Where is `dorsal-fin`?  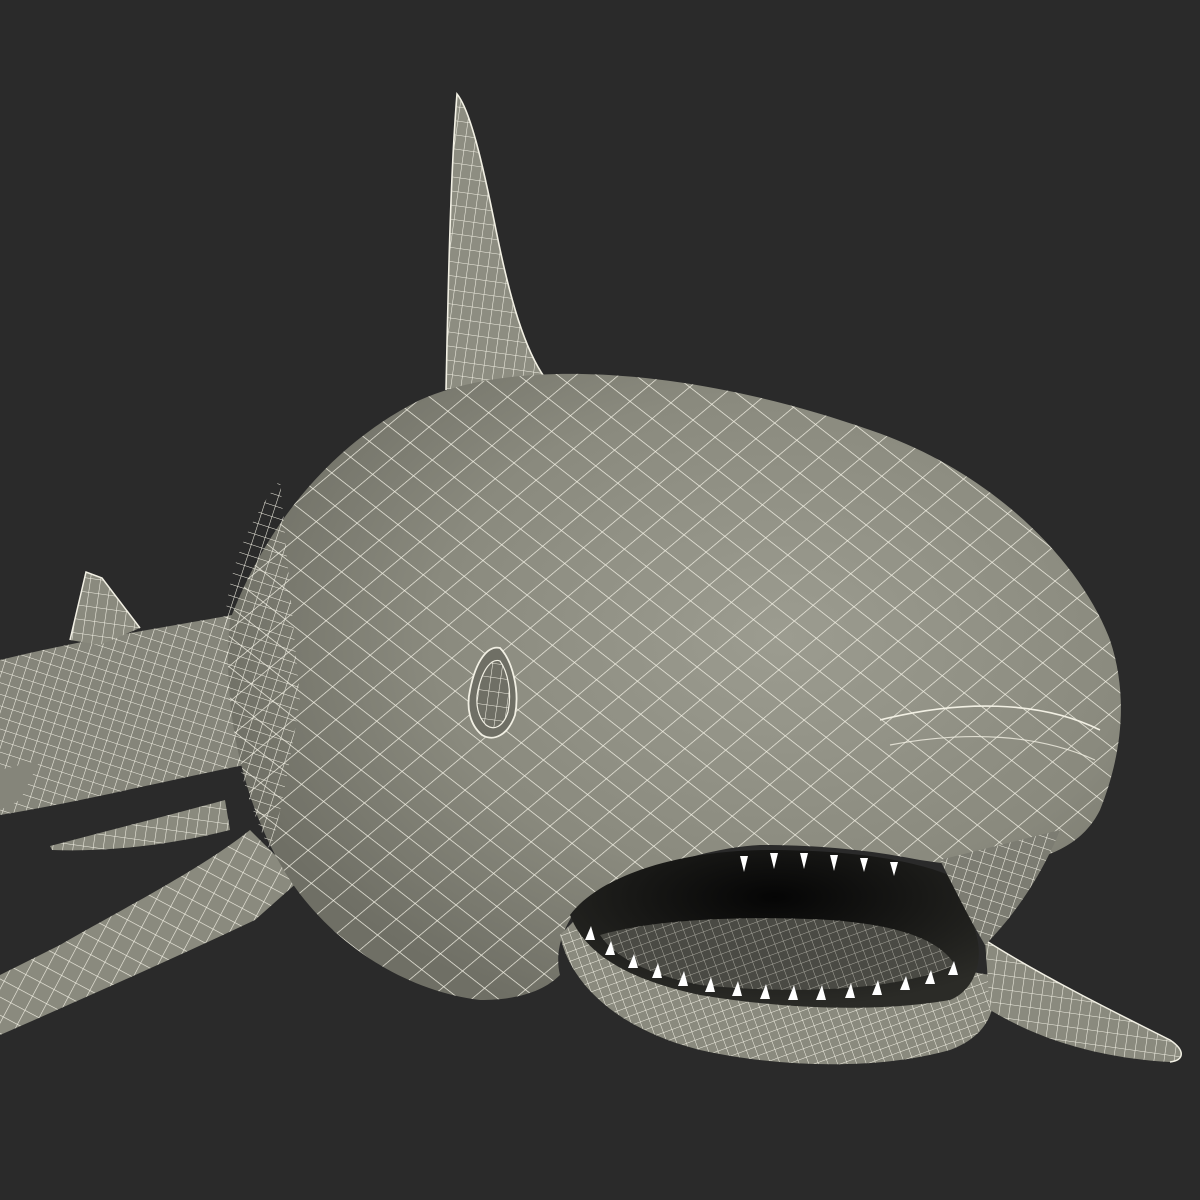 dorsal-fin is located at coordinates (495, 241).